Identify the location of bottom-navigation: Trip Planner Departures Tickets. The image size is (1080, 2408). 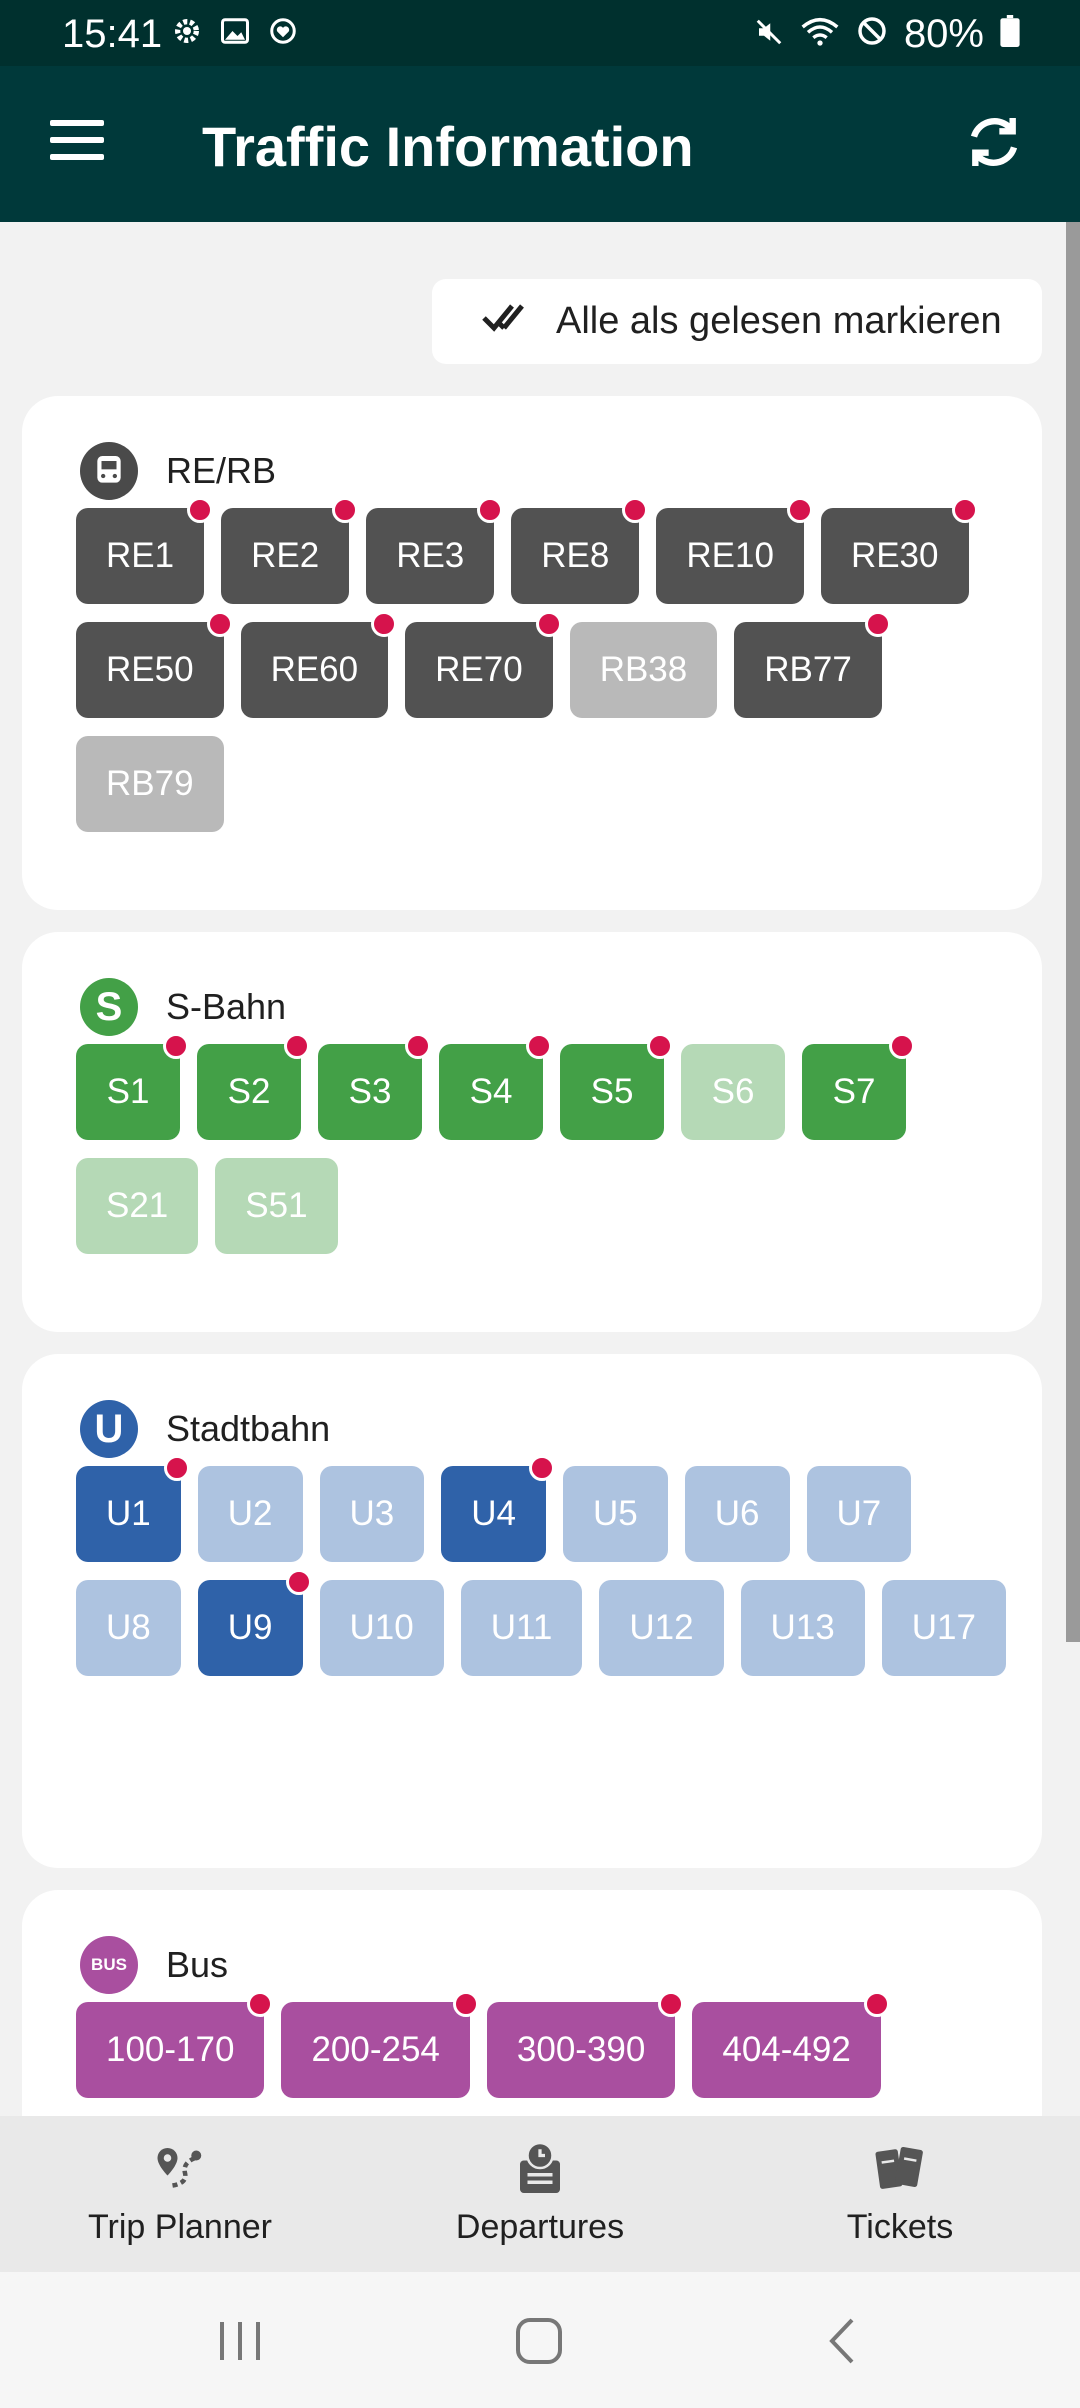
(540, 2194).